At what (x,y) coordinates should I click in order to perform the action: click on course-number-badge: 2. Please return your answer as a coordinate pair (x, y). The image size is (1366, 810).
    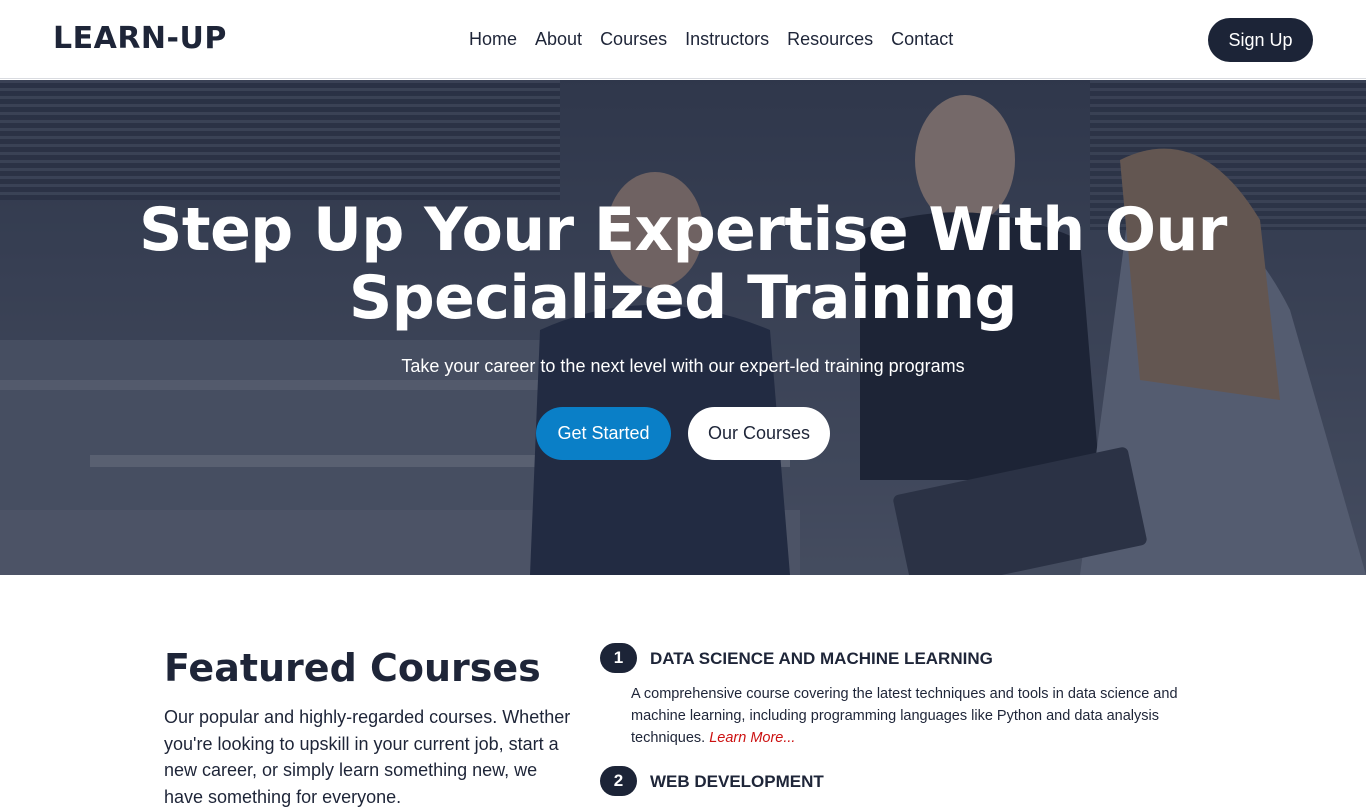
    Looking at the image, I should click on (618, 781).